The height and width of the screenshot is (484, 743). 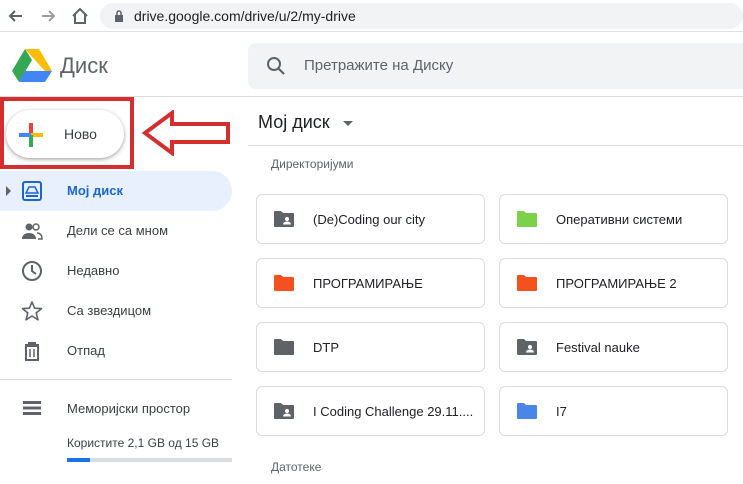 I want to click on my-drive-icon, so click(x=32, y=191).